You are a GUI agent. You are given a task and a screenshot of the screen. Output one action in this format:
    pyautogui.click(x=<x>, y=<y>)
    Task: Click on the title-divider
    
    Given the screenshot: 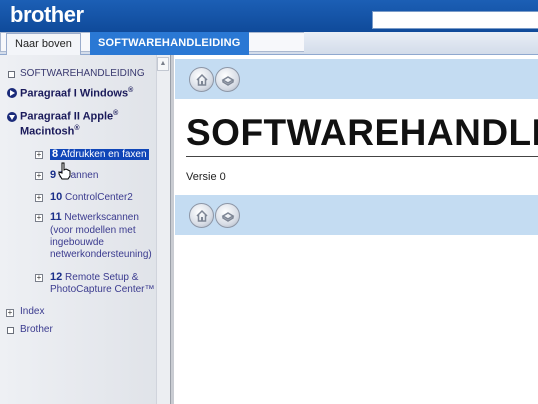 What is the action you would take?
    pyautogui.click(x=362, y=156)
    